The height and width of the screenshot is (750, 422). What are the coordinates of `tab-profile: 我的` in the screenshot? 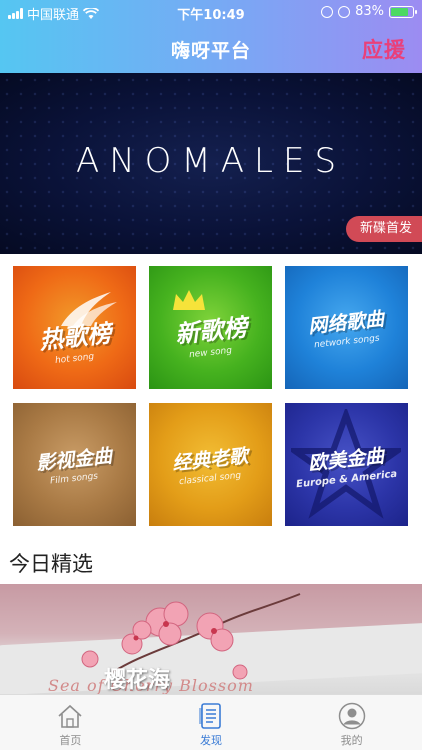 It's located at (351, 722).